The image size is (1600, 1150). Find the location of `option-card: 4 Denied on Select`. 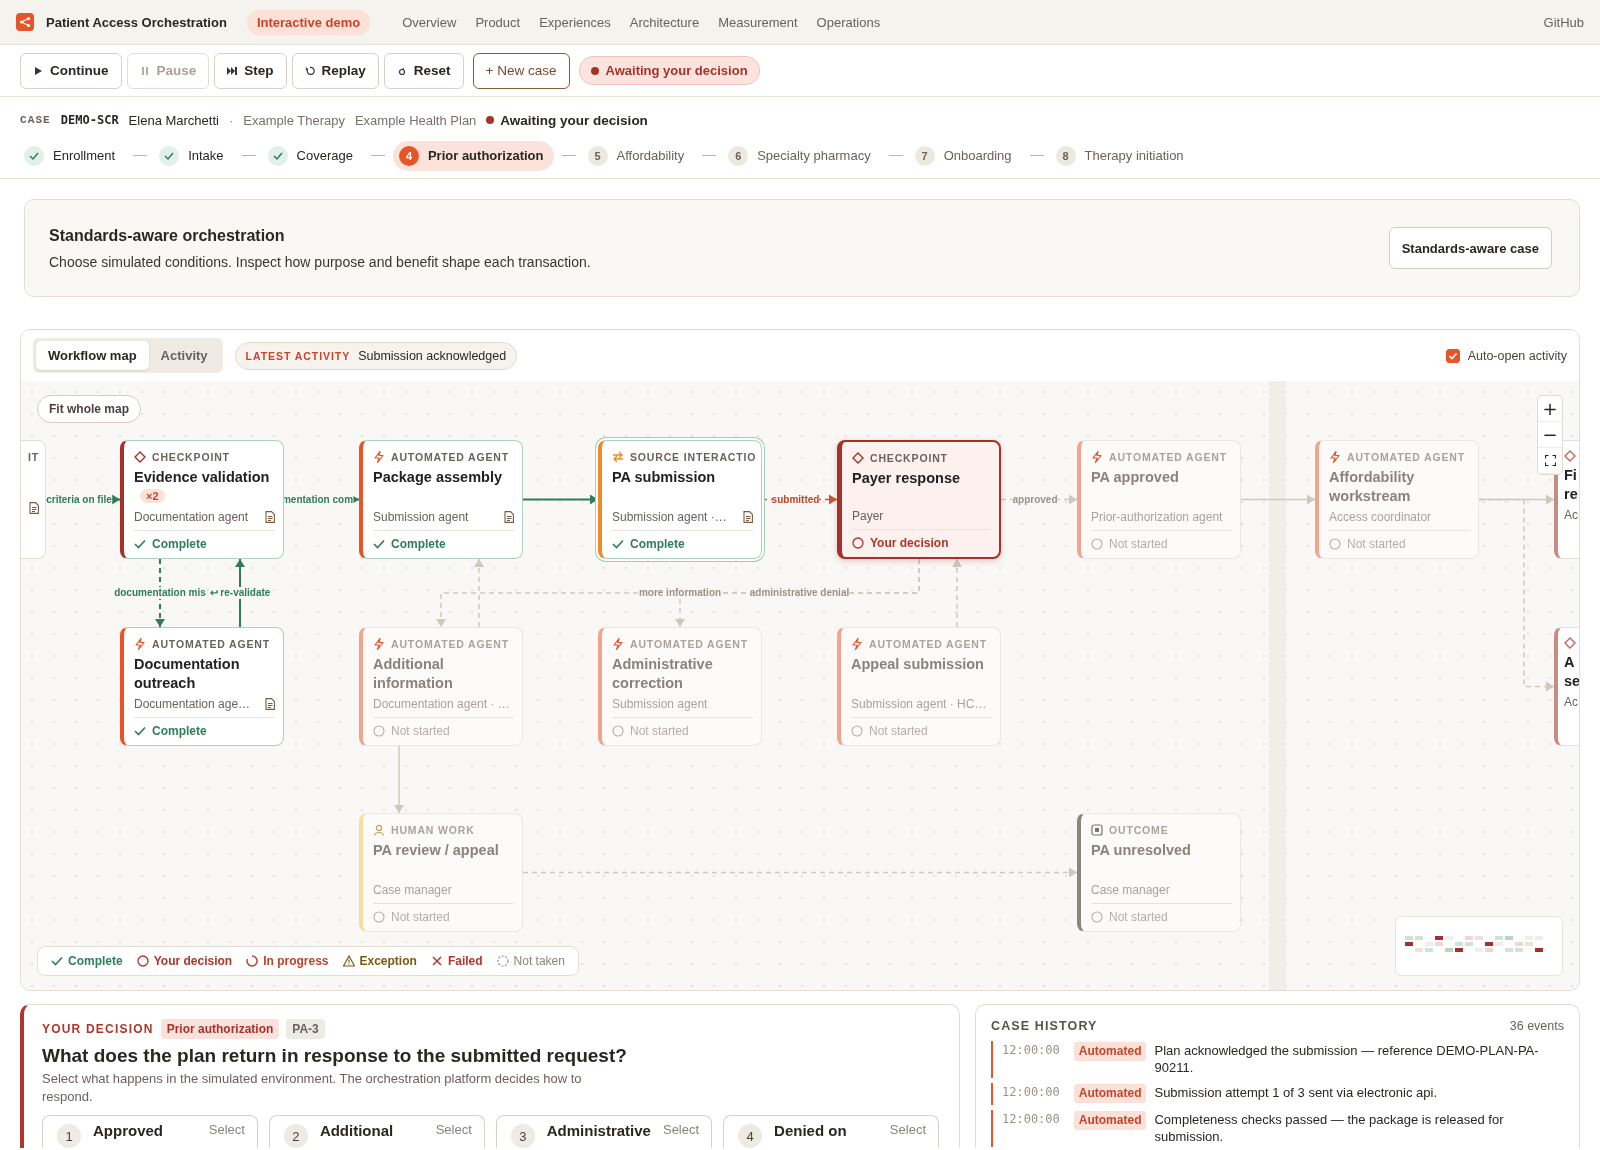

option-card: 4 Denied on Select is located at coordinates (831, 1131).